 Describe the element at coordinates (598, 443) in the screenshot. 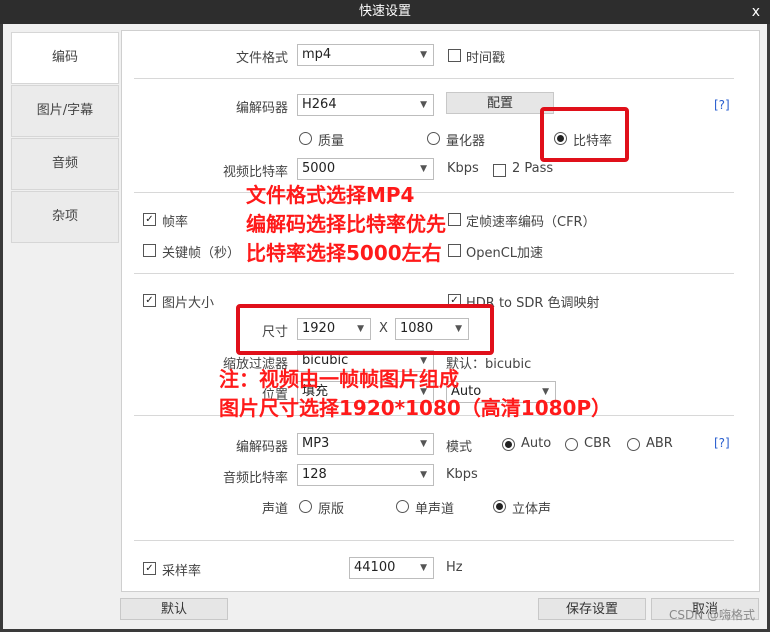

I see `audio-cbr-label: CBR` at that location.